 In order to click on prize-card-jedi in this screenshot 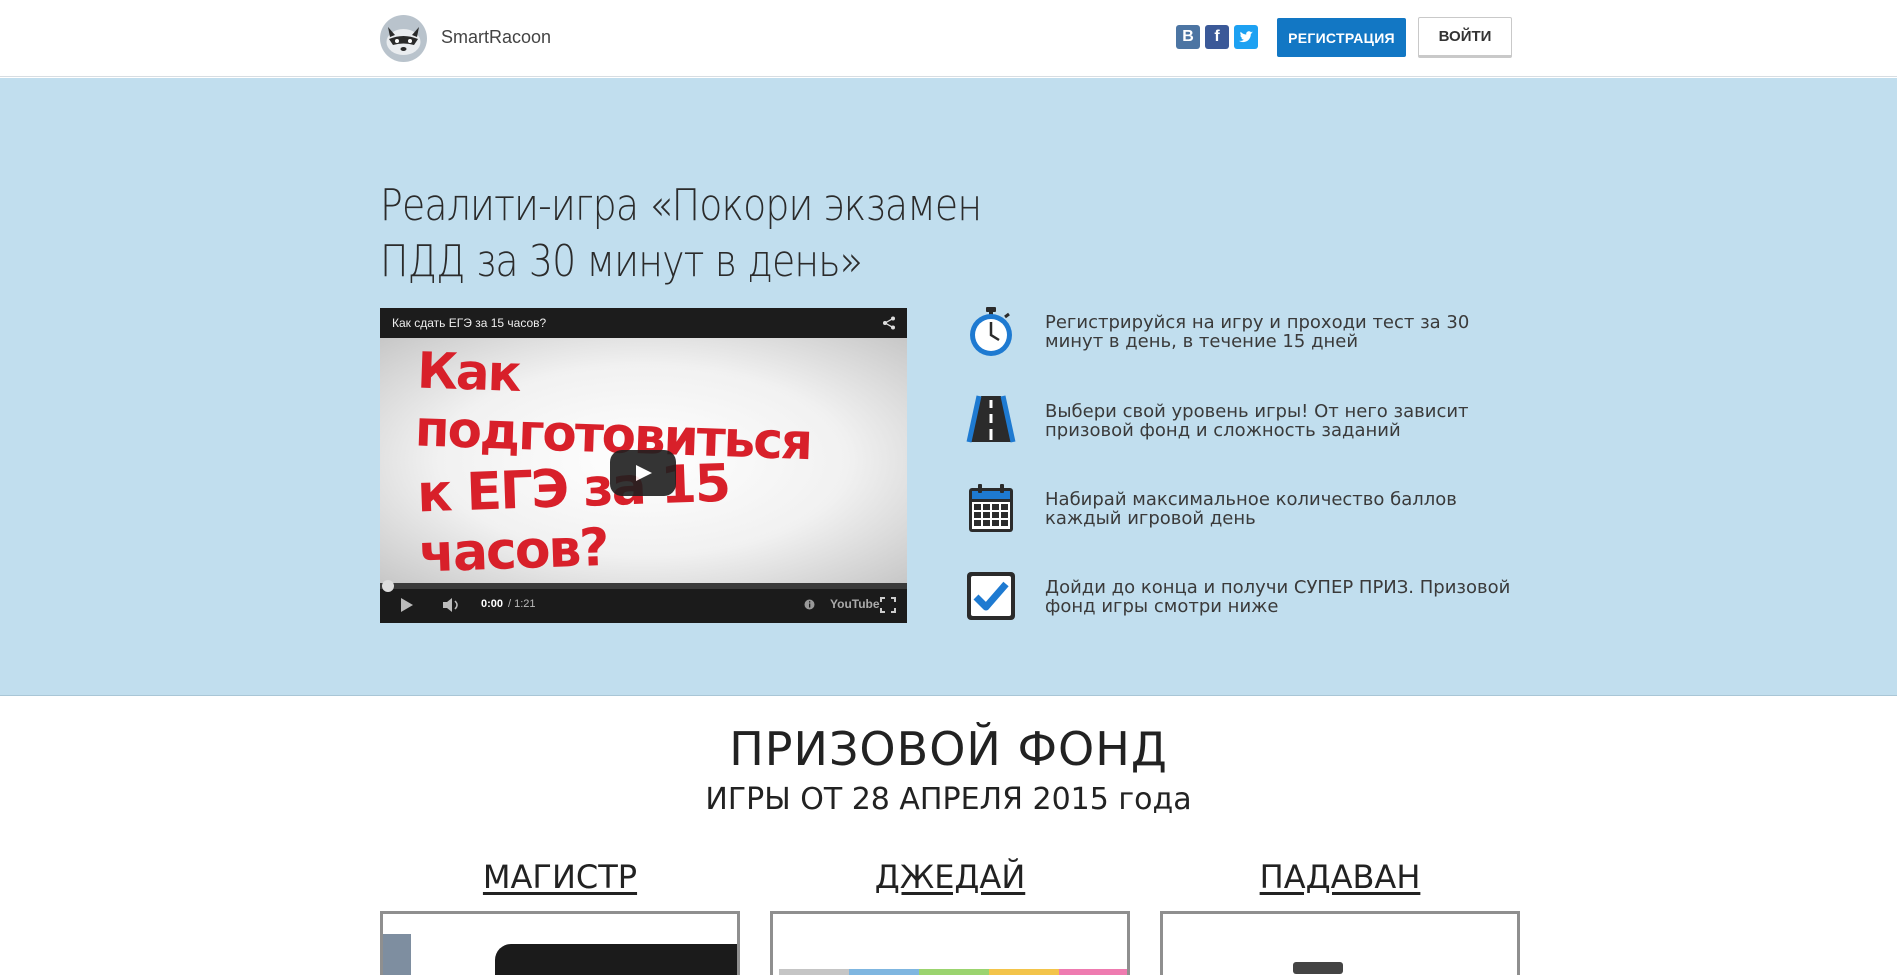, I will do `click(950, 943)`.